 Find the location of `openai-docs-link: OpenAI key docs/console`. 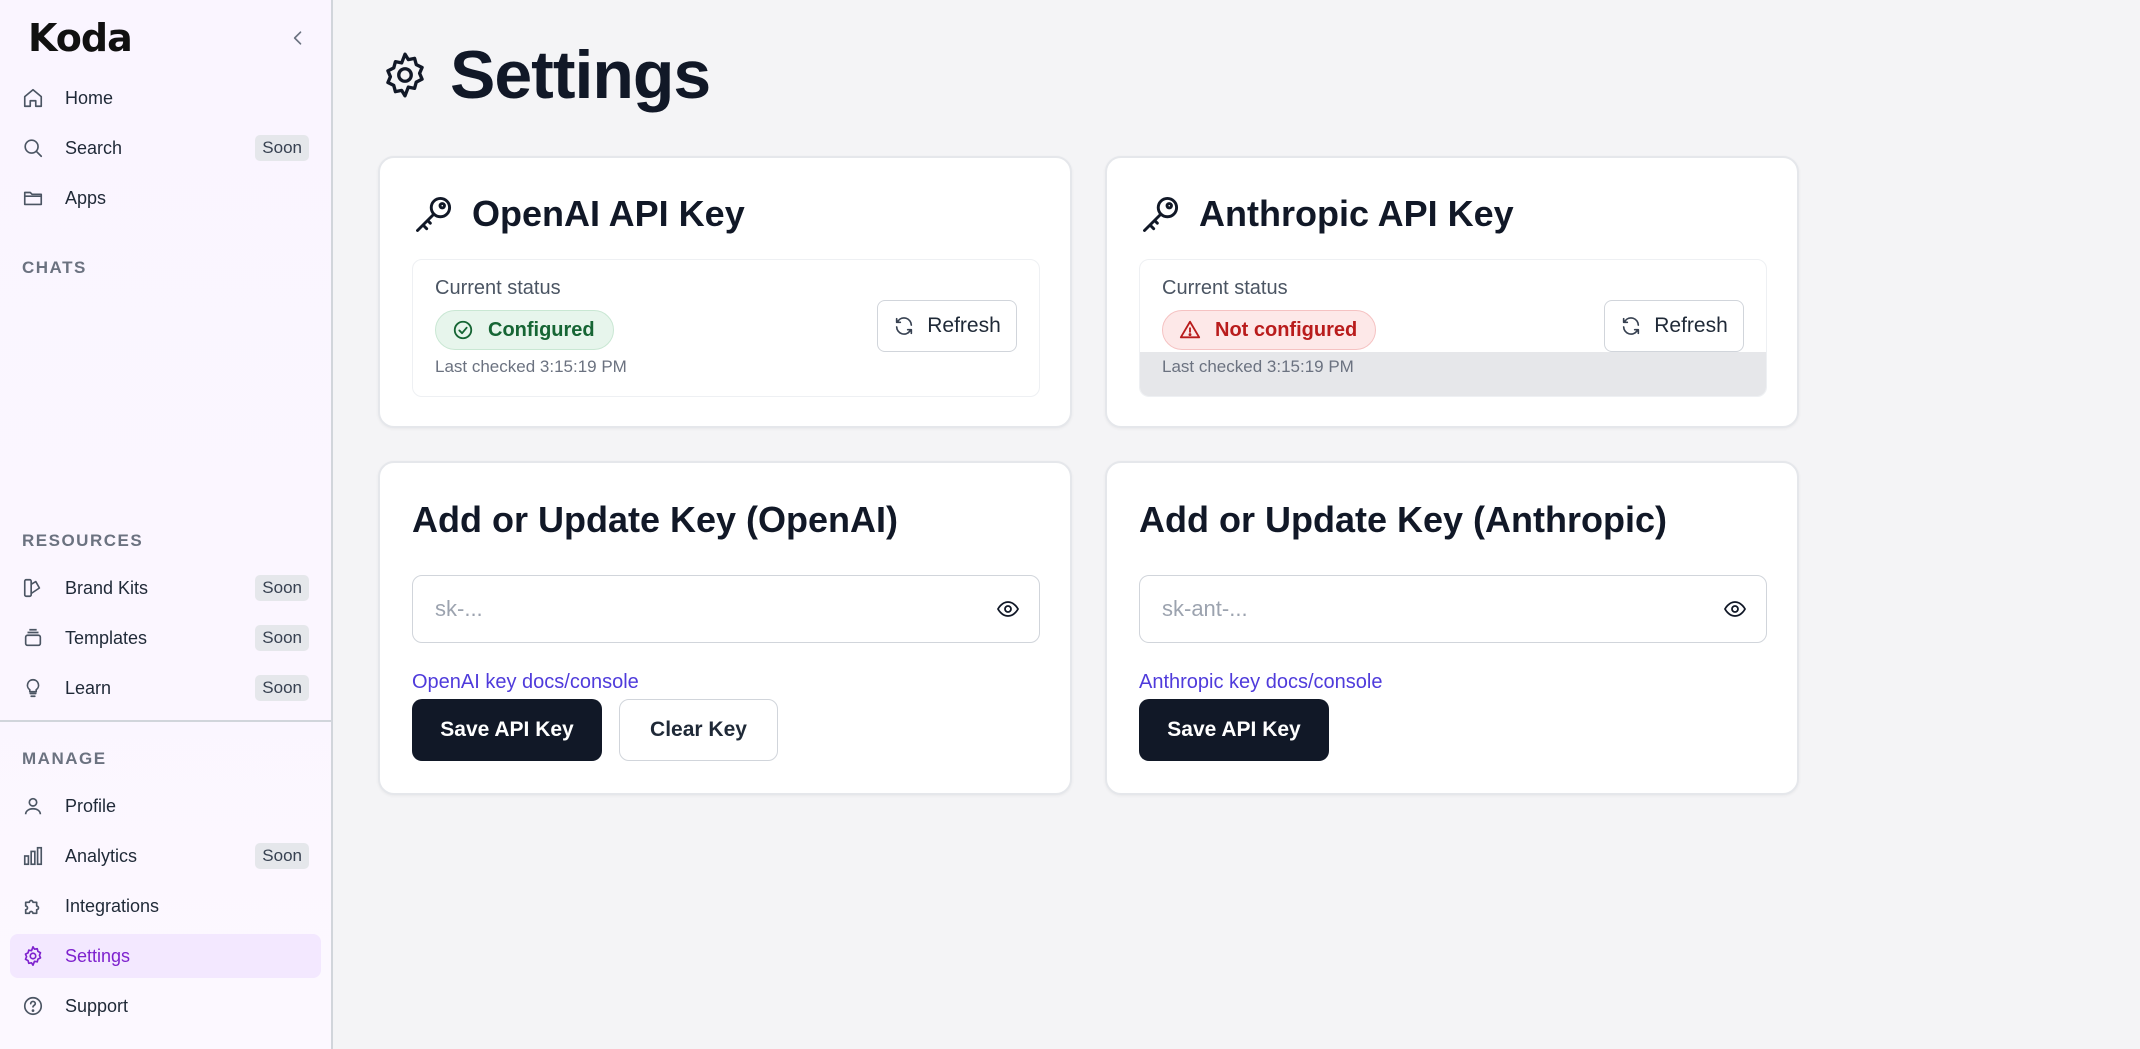

openai-docs-link: OpenAI key docs/console is located at coordinates (525, 682).